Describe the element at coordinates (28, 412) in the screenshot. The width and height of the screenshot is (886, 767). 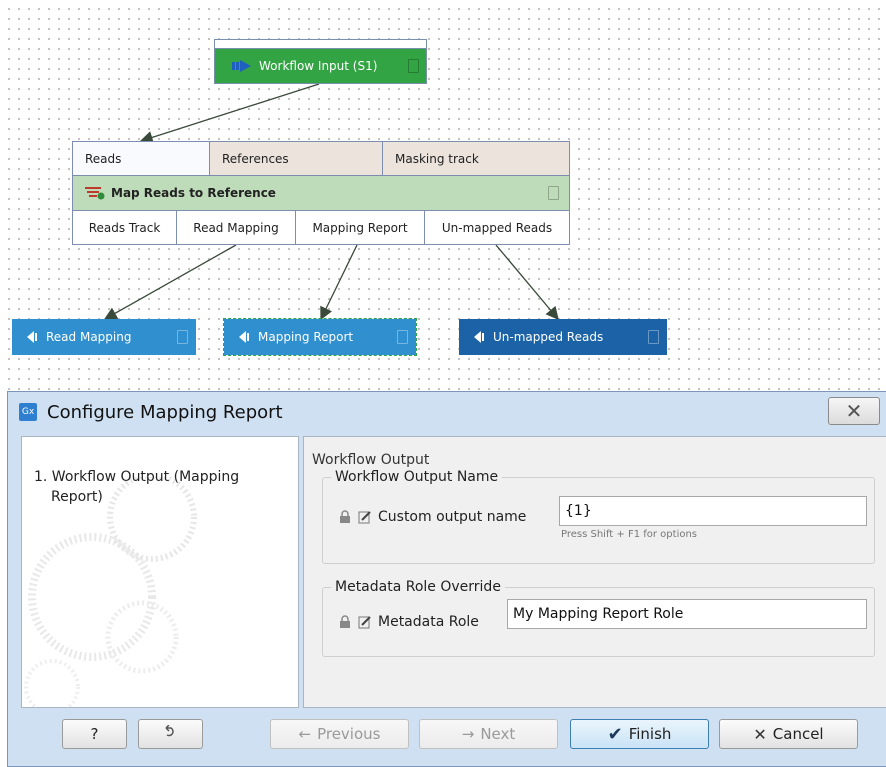
I see `app-logo: Gx` at that location.